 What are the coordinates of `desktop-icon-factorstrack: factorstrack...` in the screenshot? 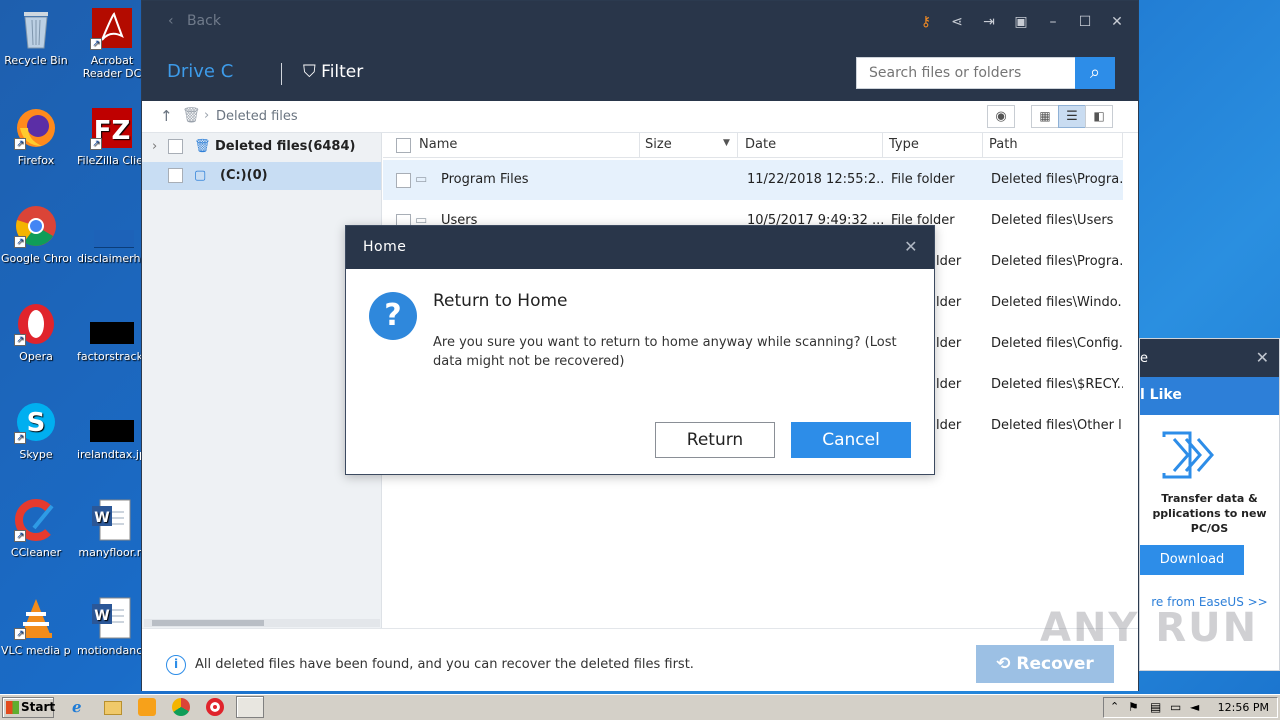 It's located at (112, 332).